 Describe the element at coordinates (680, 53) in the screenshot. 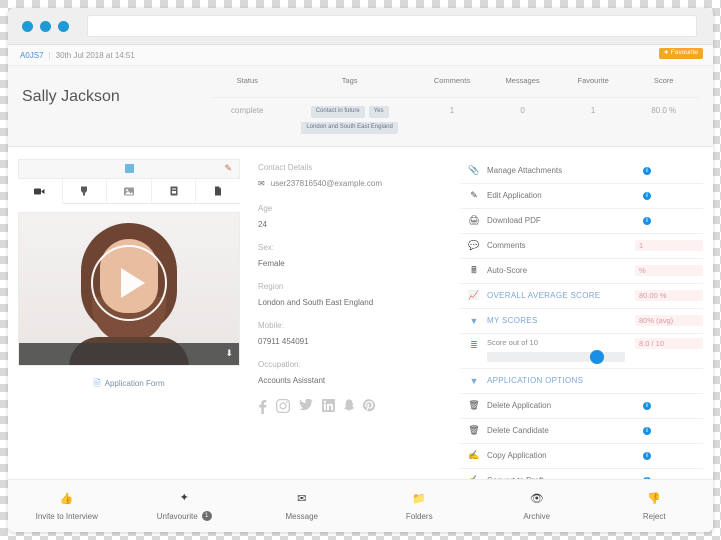

I see `favourite-badge: ★ Favourite` at that location.